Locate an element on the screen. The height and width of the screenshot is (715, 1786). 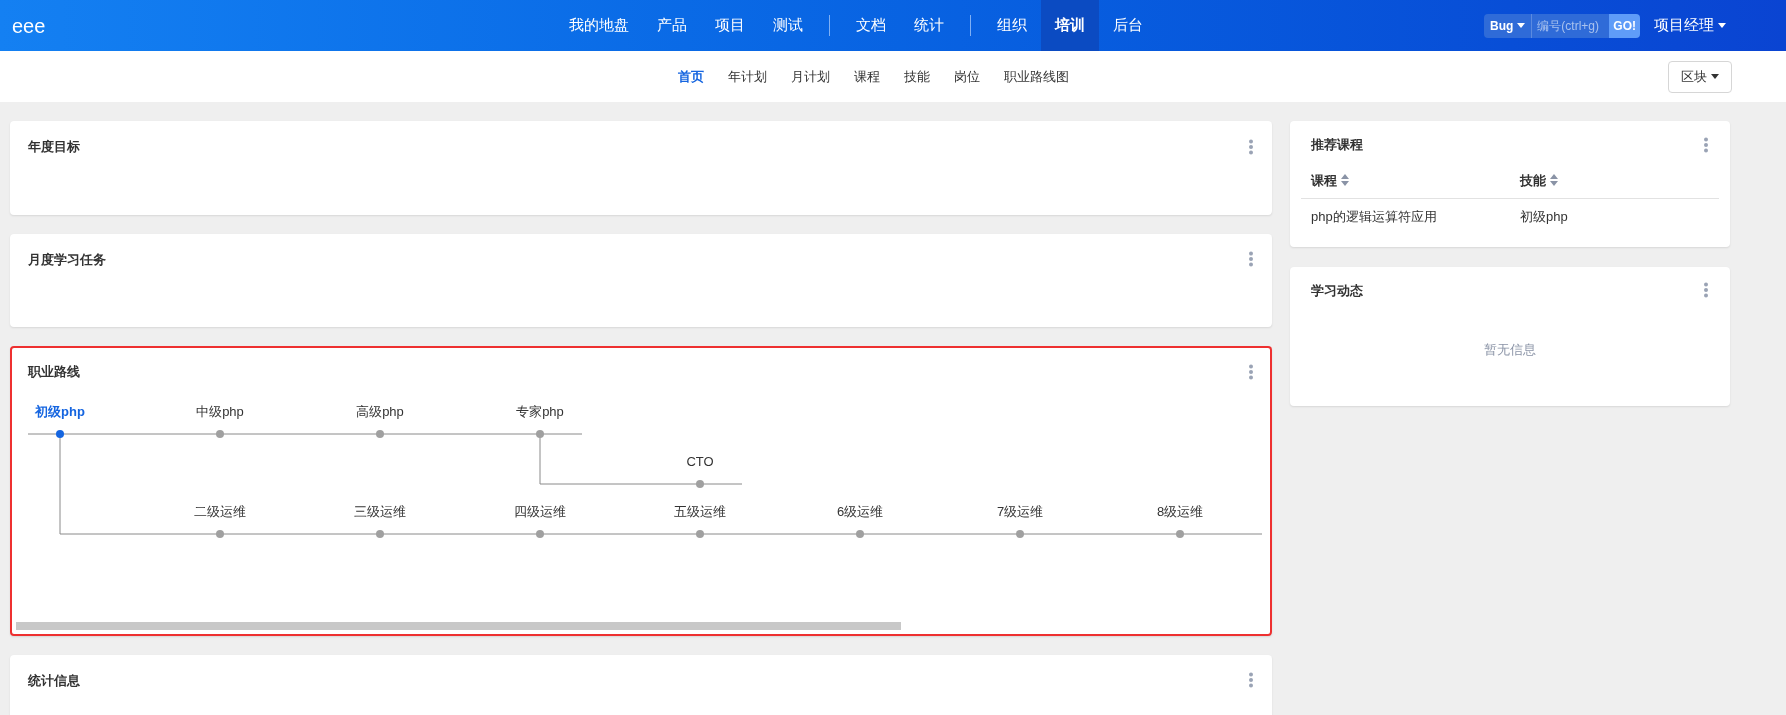
nav-tab: 文档 is located at coordinates (871, 25).